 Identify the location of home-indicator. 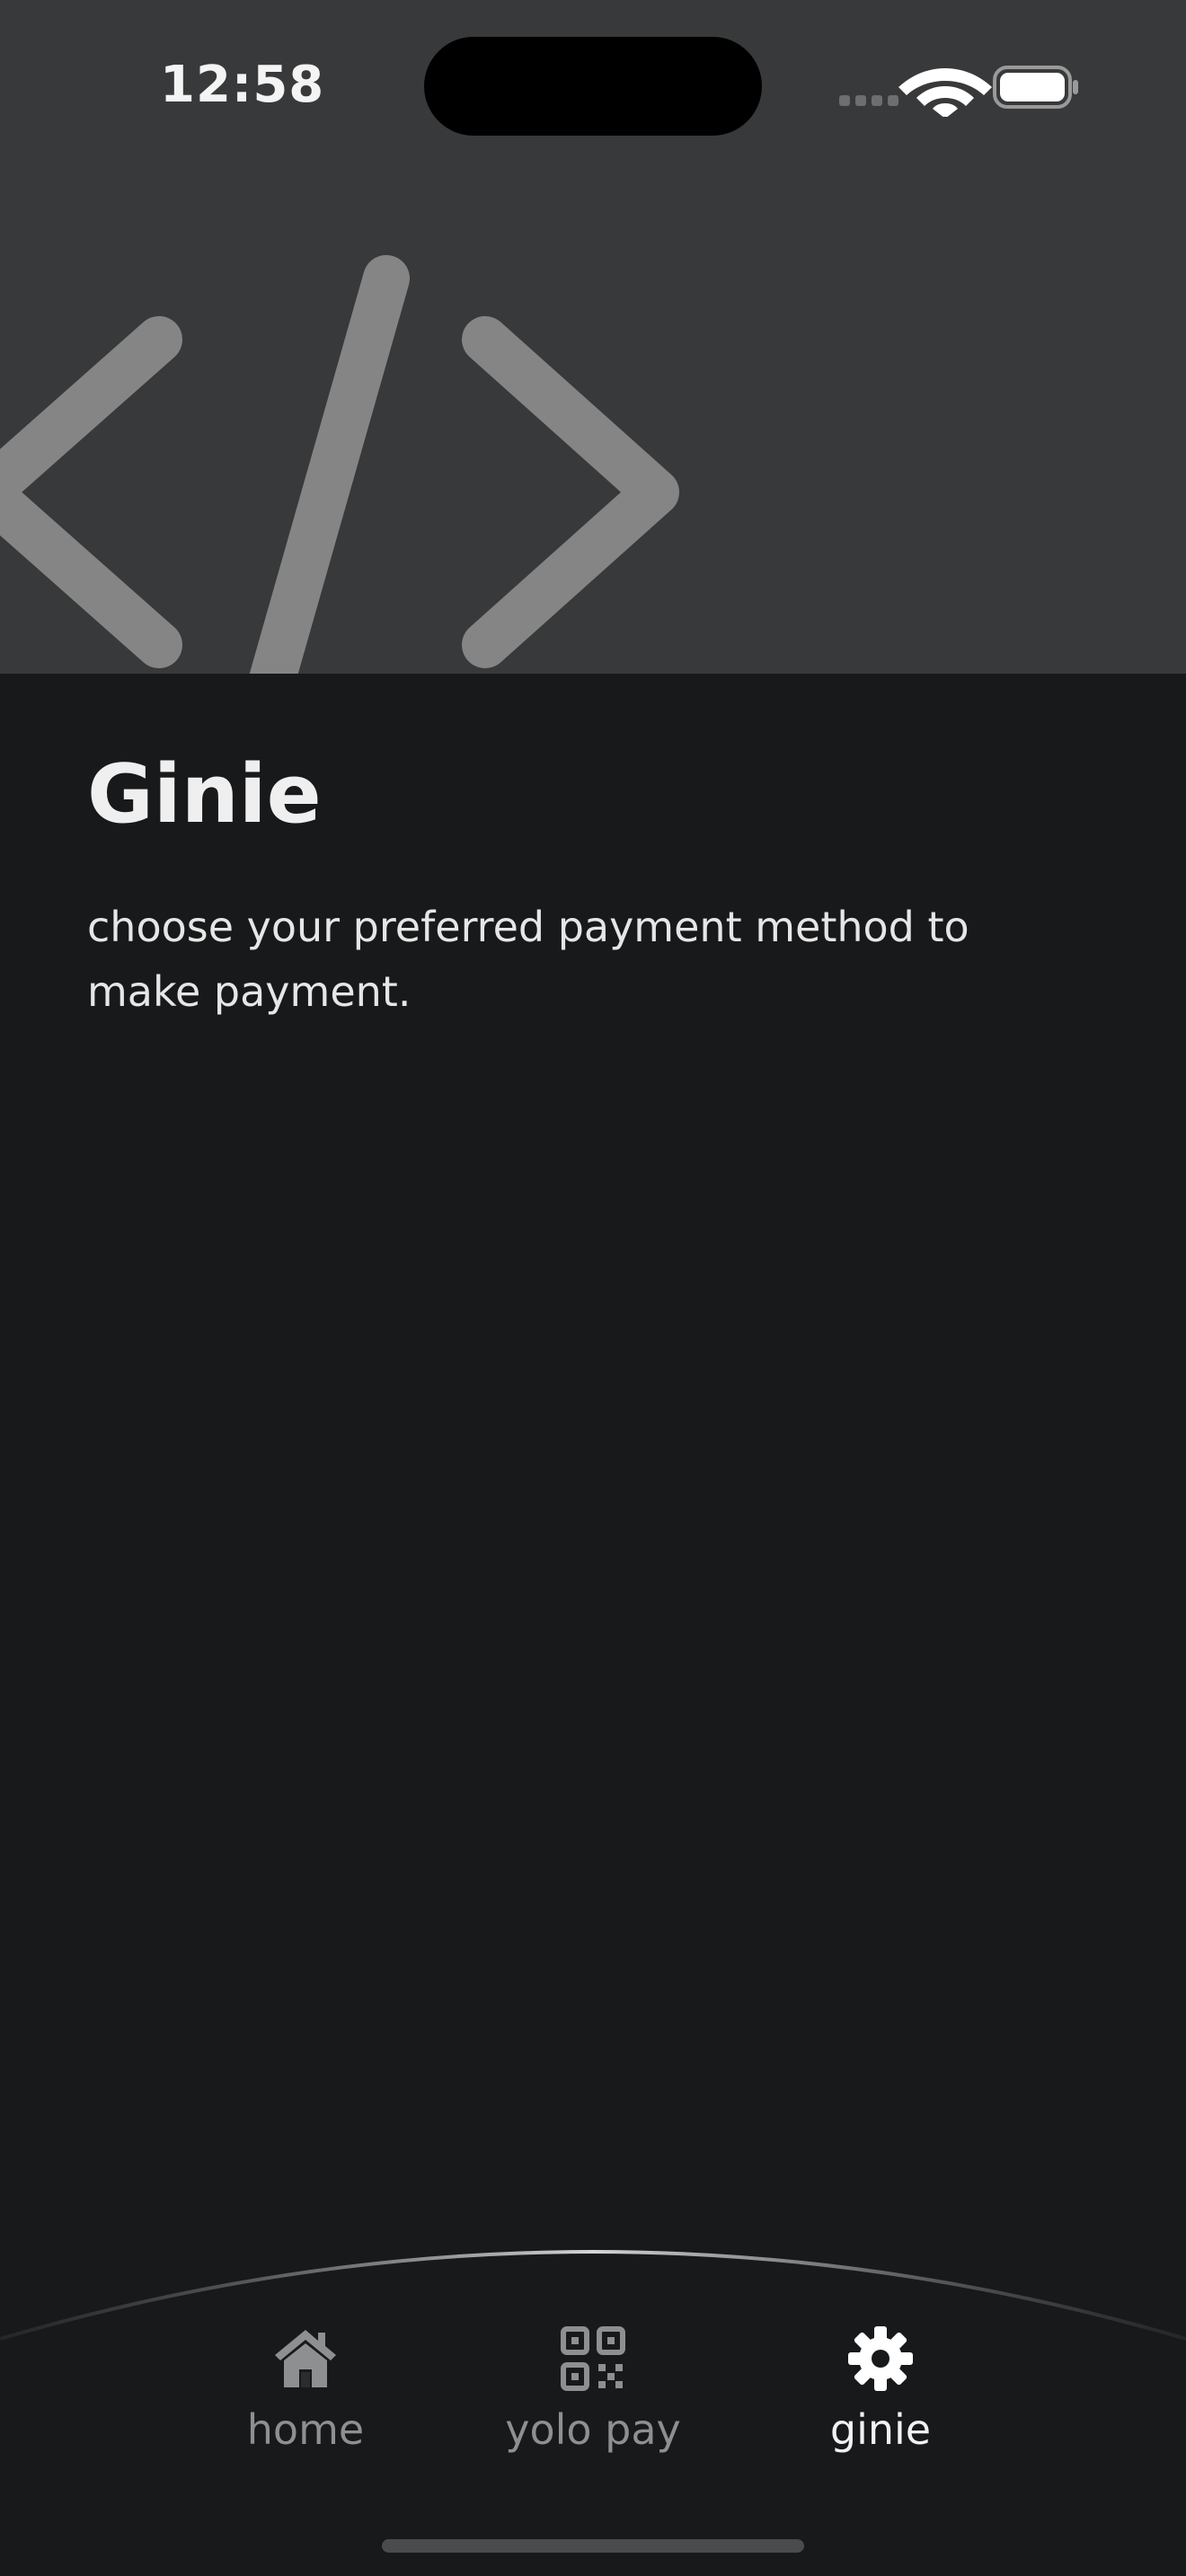
(593, 2546).